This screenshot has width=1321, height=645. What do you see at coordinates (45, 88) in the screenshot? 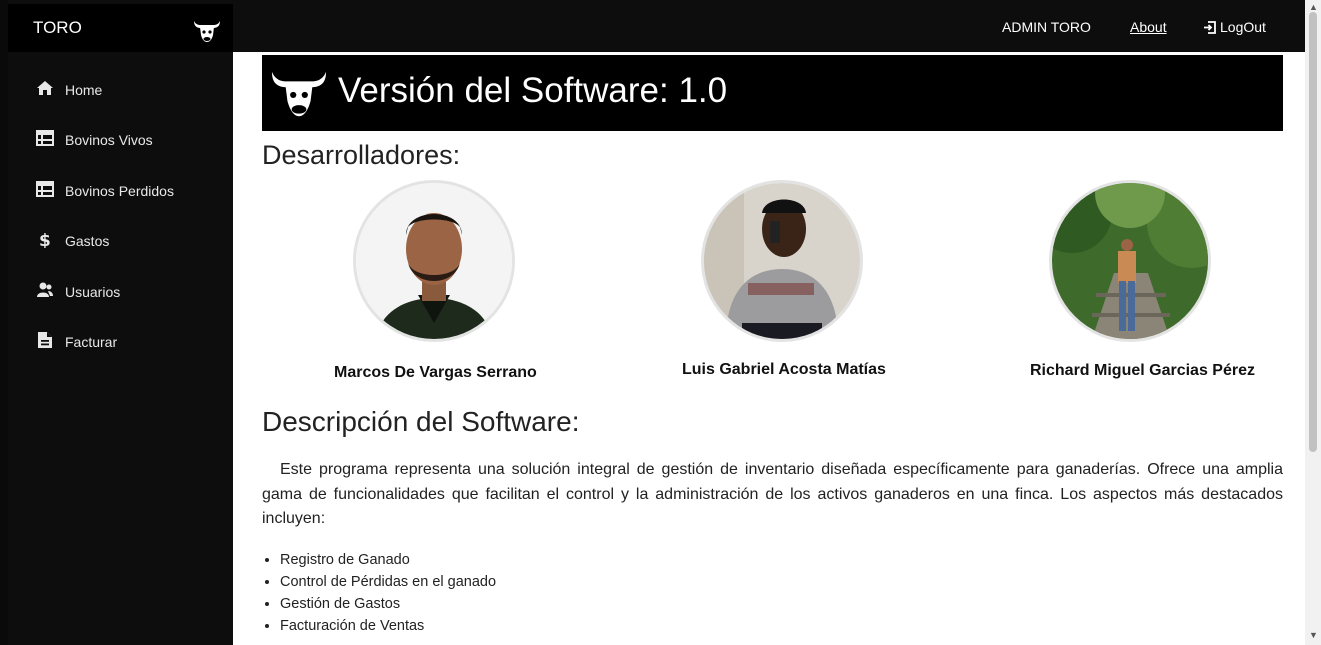
I see `home-icon` at bounding box center [45, 88].